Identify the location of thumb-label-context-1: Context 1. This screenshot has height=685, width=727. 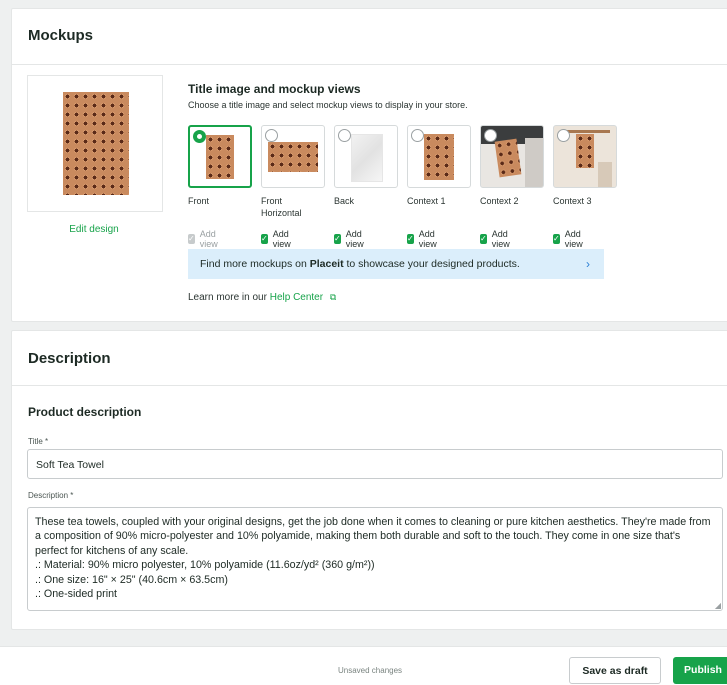
(426, 201).